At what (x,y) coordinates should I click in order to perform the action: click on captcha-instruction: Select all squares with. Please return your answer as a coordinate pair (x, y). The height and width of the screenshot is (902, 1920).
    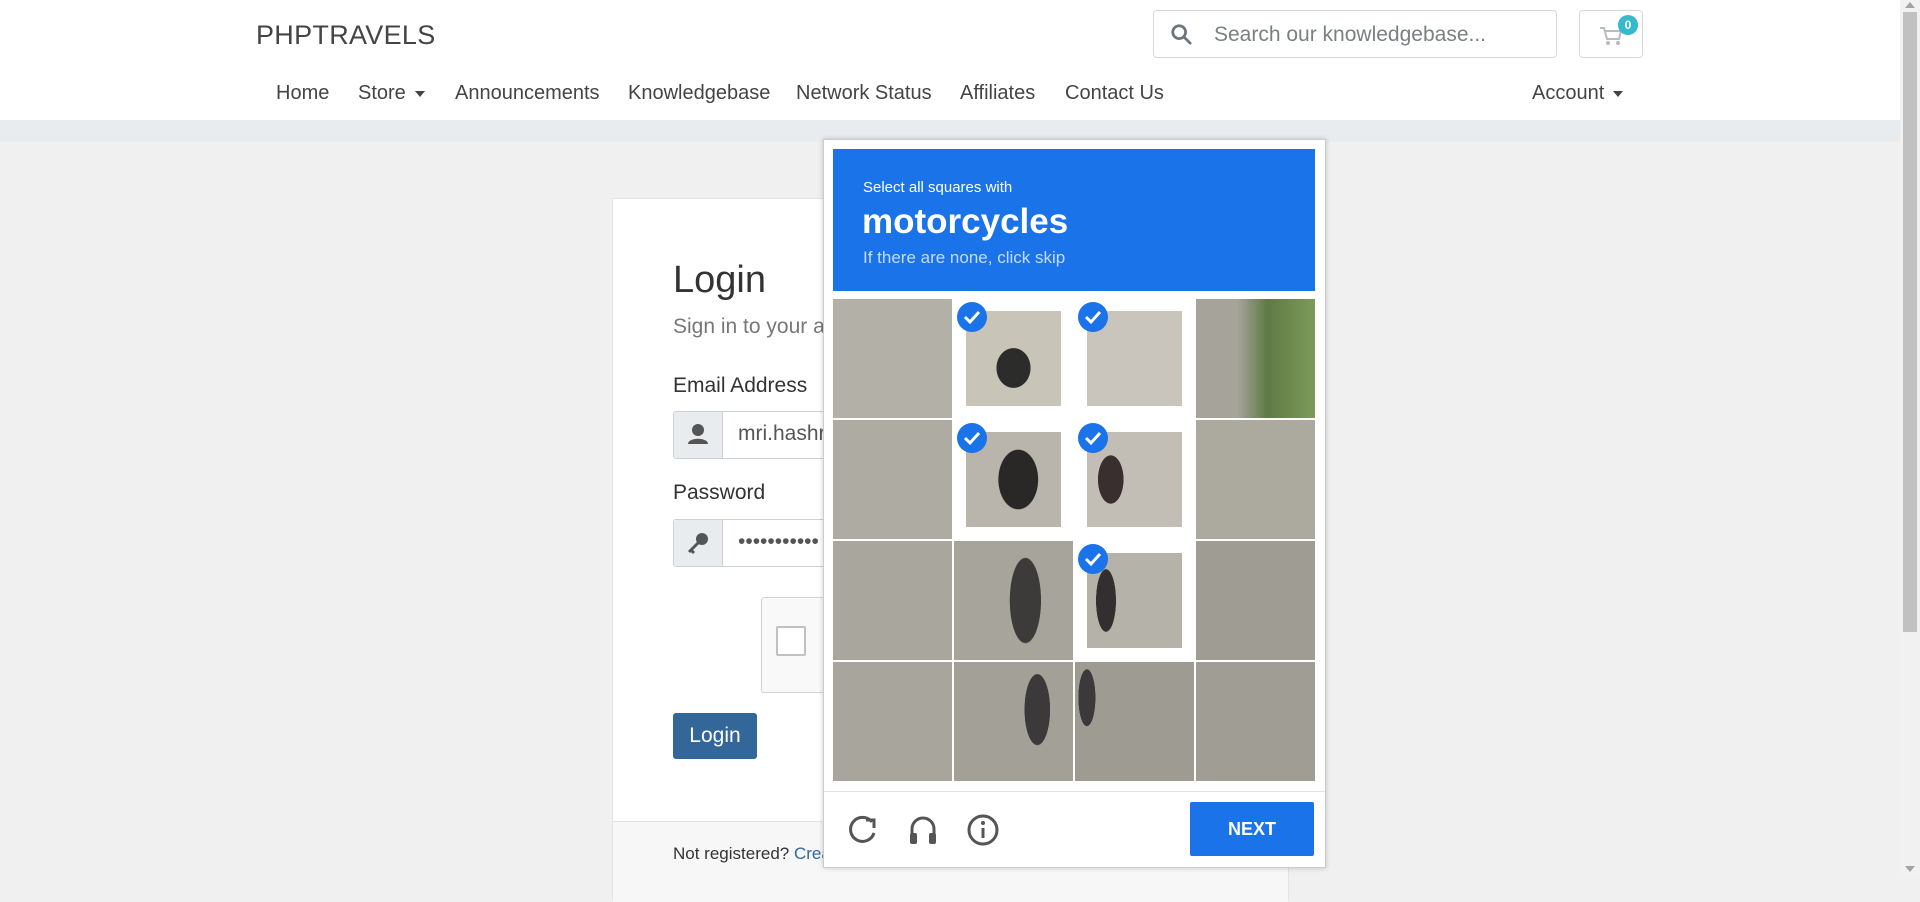
    Looking at the image, I should click on (938, 187).